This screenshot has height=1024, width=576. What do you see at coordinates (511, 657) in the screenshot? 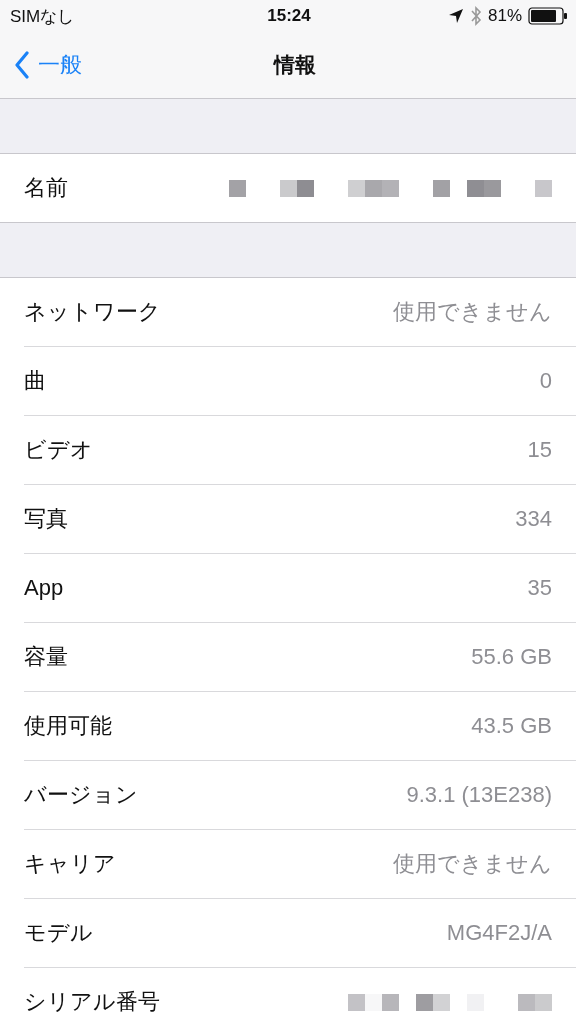
I see `row-value: 55.6 GB` at bounding box center [511, 657].